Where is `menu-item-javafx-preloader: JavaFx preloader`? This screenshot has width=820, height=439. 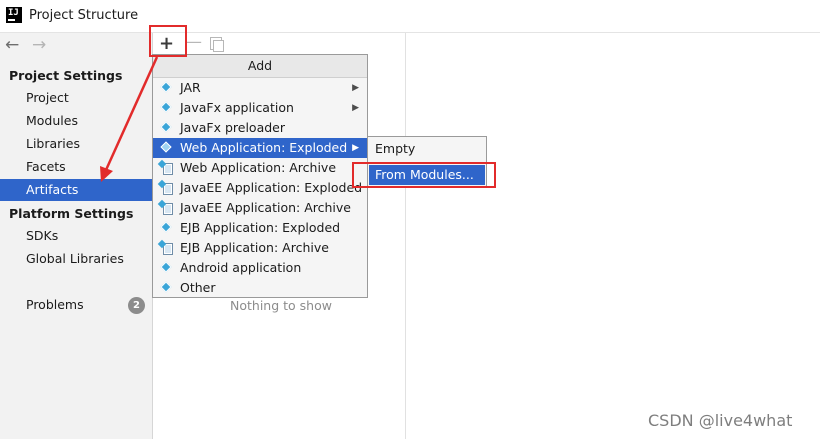
menu-item-javafx-preloader: JavaFx preloader is located at coordinates (260, 128).